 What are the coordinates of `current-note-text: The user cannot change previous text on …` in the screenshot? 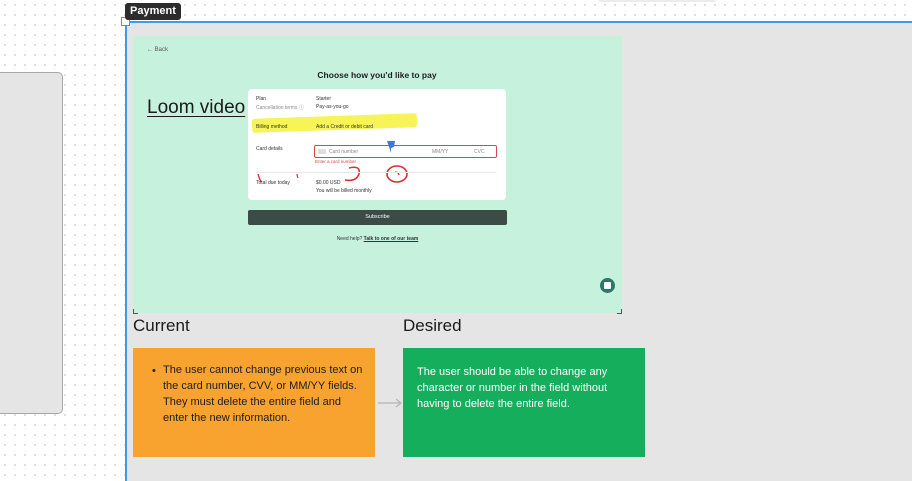 It's located at (263, 394).